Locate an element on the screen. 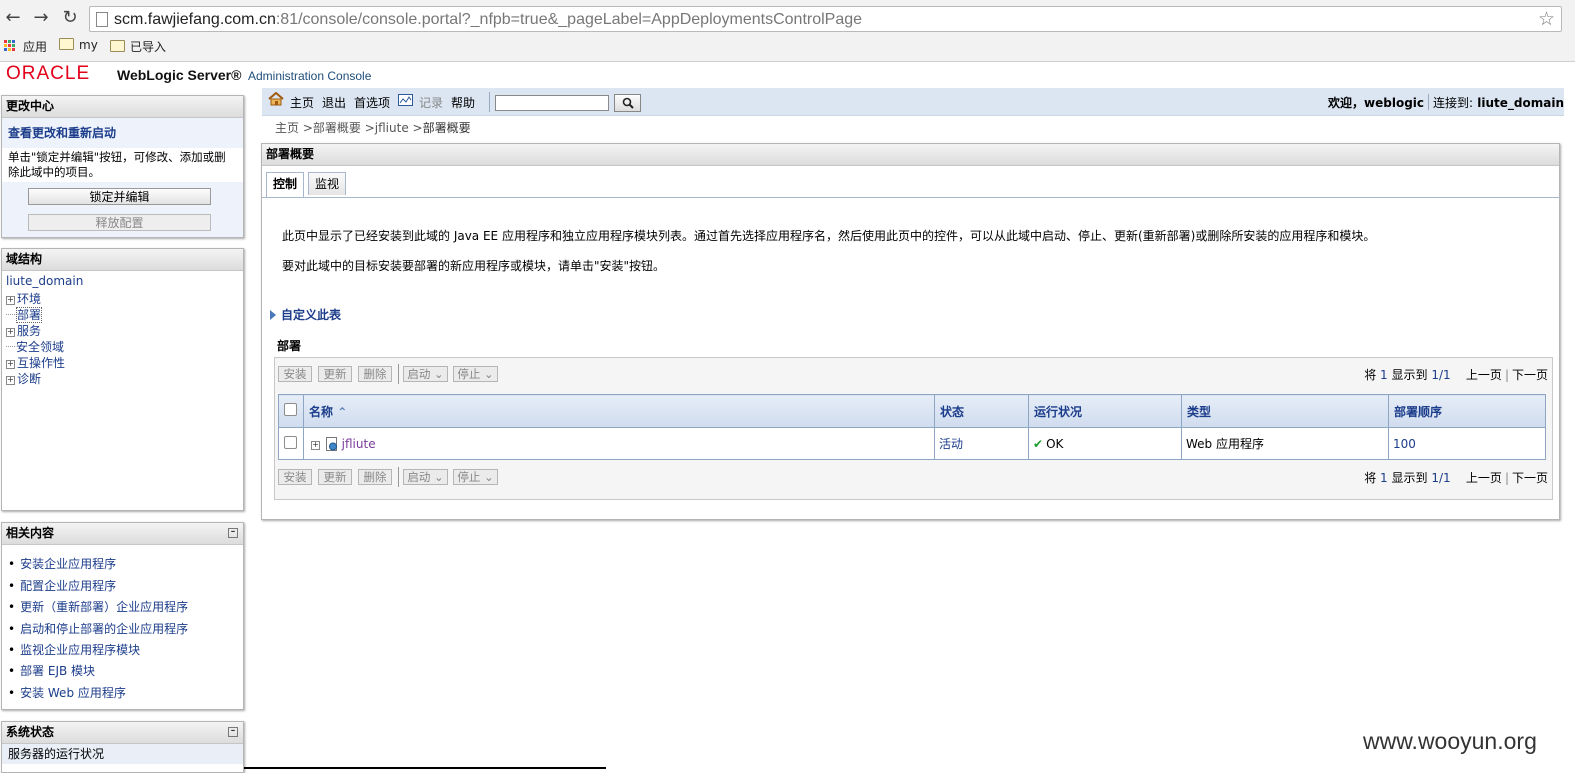  column-health: 运行状况 is located at coordinates (1105, 411).